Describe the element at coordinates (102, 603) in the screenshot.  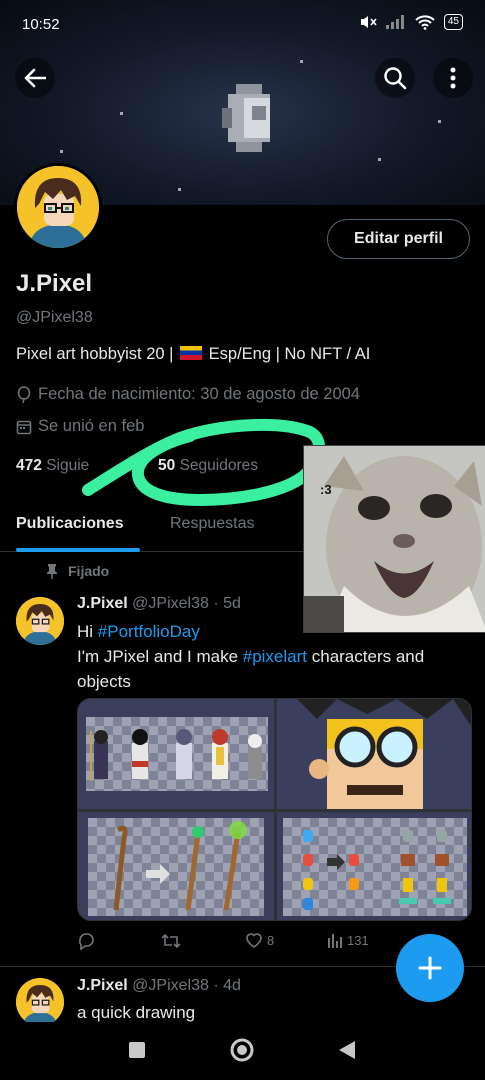
I see `post-author-name: J.Pixel` at that location.